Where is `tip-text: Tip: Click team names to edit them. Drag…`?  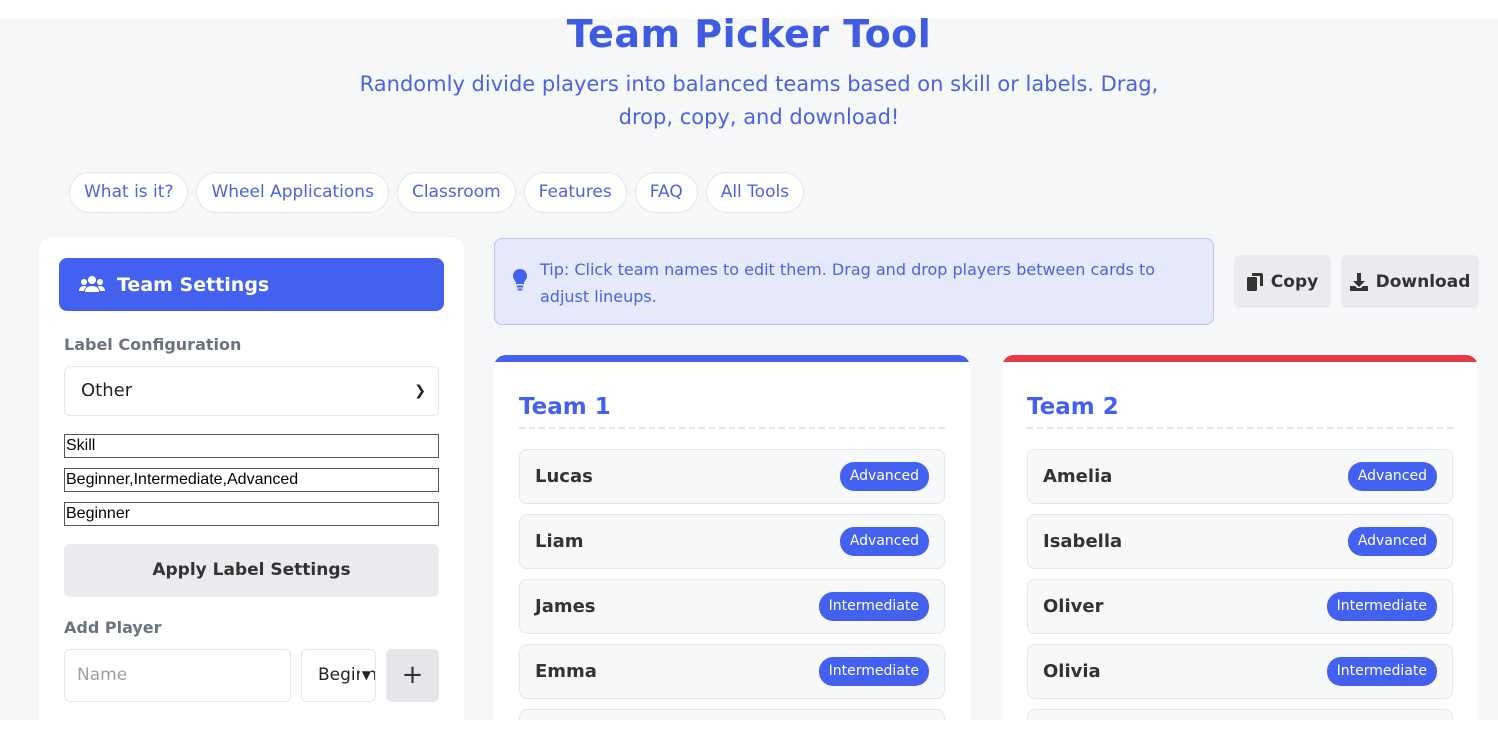 tip-text: Tip: Click team names to edit them. Drag… is located at coordinates (848, 283).